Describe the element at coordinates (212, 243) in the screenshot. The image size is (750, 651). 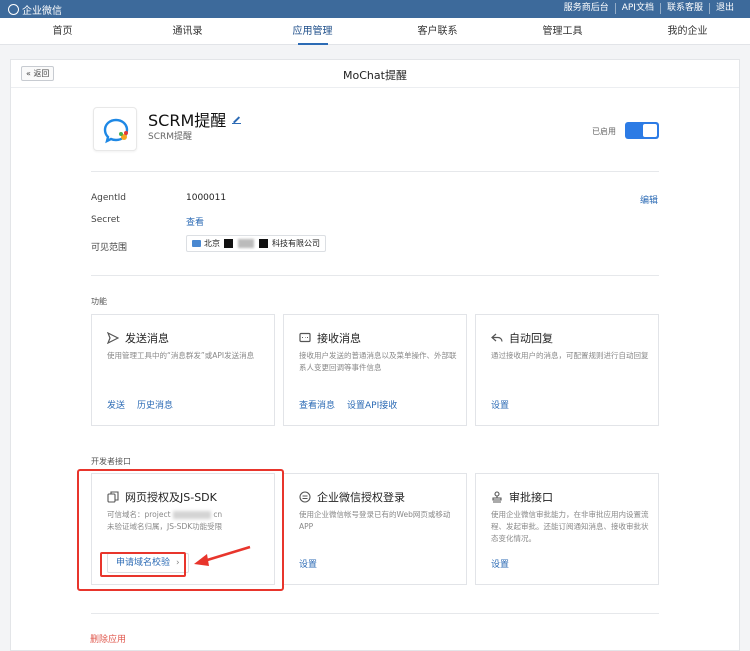
I see `scope-prefix: 北京` at that location.